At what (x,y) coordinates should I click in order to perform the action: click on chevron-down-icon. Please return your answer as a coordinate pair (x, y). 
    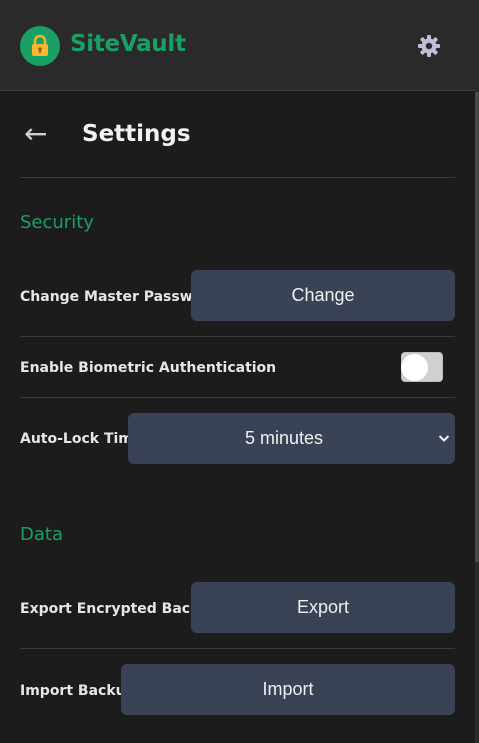
    Looking at the image, I should click on (444, 438).